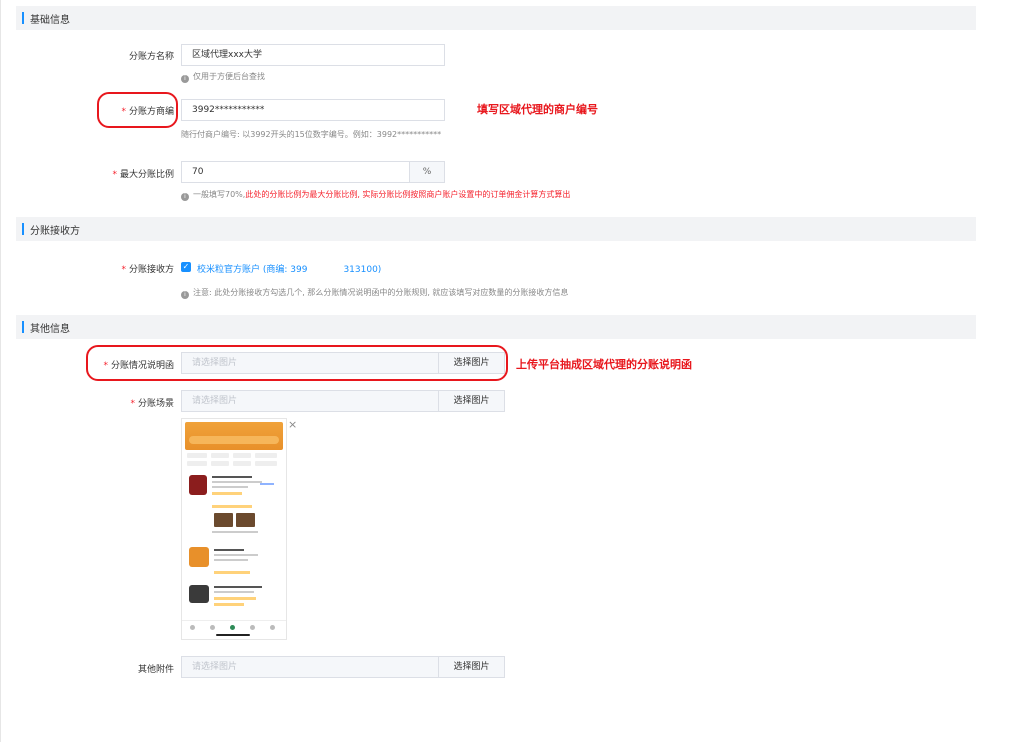 The image size is (1024, 742). I want to click on annotation-circle-letter, so click(297, 363).